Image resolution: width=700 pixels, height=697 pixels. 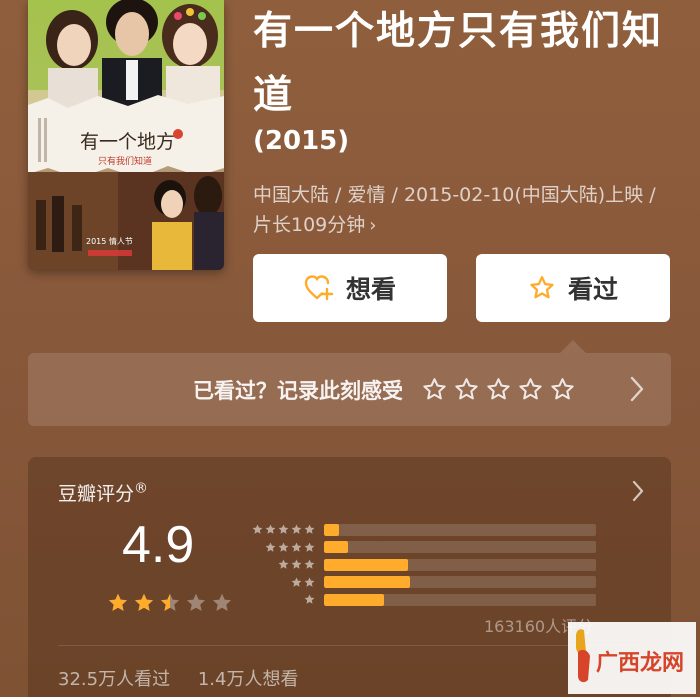 I want to click on rate-prompt-text: 已看过？记录此刻感受, so click(x=298, y=390).